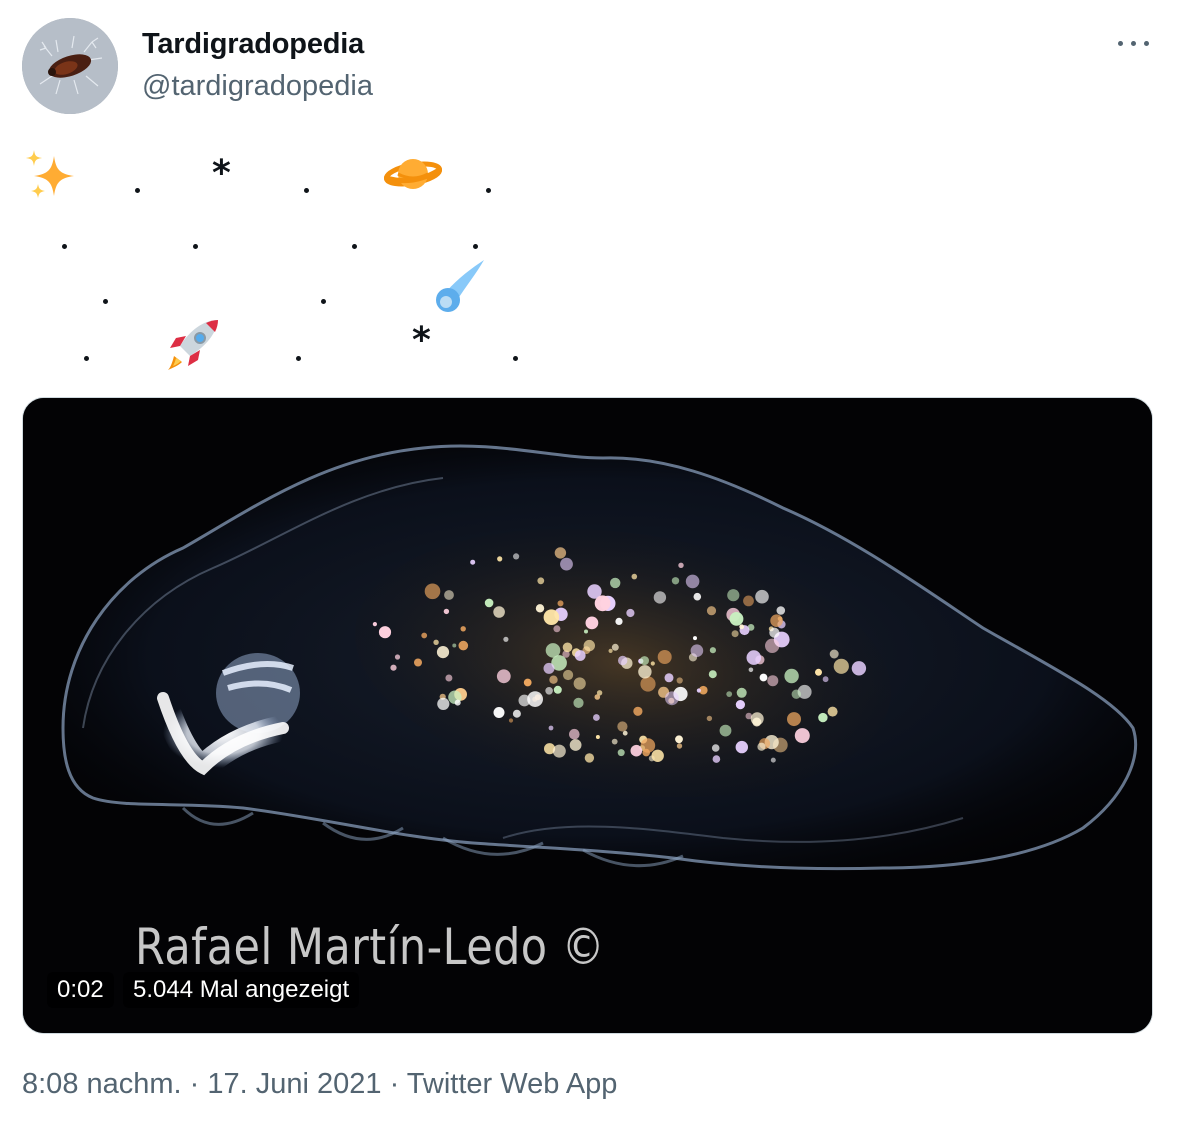 Image resolution: width=1178 pixels, height=1136 pixels. What do you see at coordinates (257, 86) in the screenshot?
I see `author-handle: @tardigradopedia` at bounding box center [257, 86].